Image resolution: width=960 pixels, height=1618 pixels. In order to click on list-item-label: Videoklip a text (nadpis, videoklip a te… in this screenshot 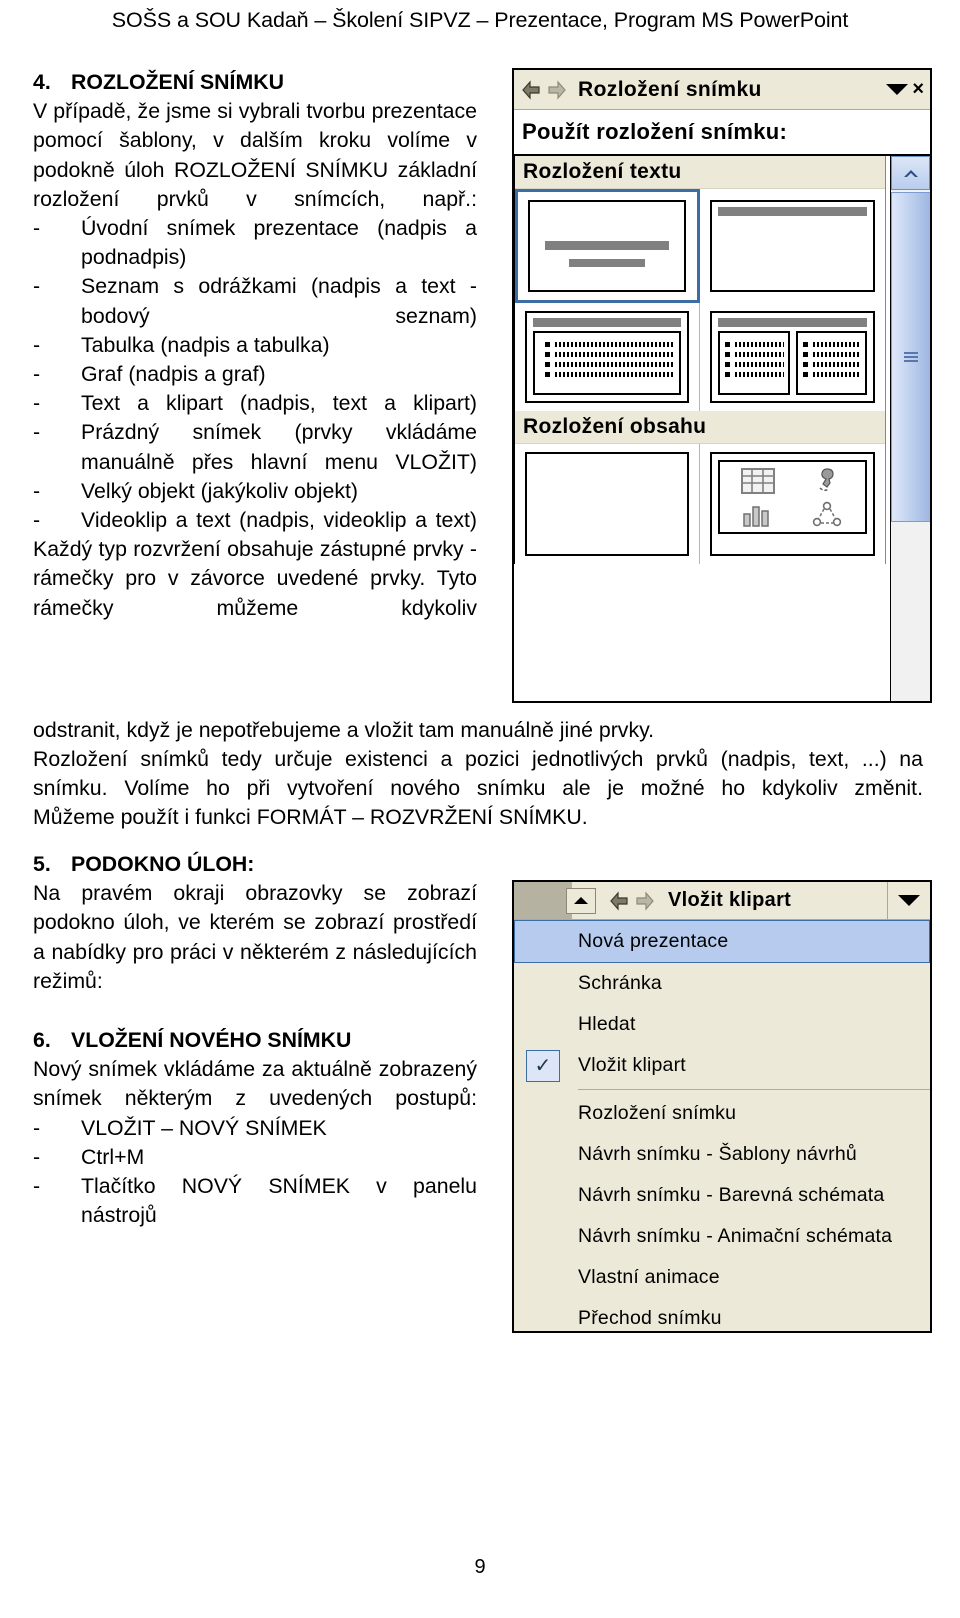, I will do `click(279, 520)`.